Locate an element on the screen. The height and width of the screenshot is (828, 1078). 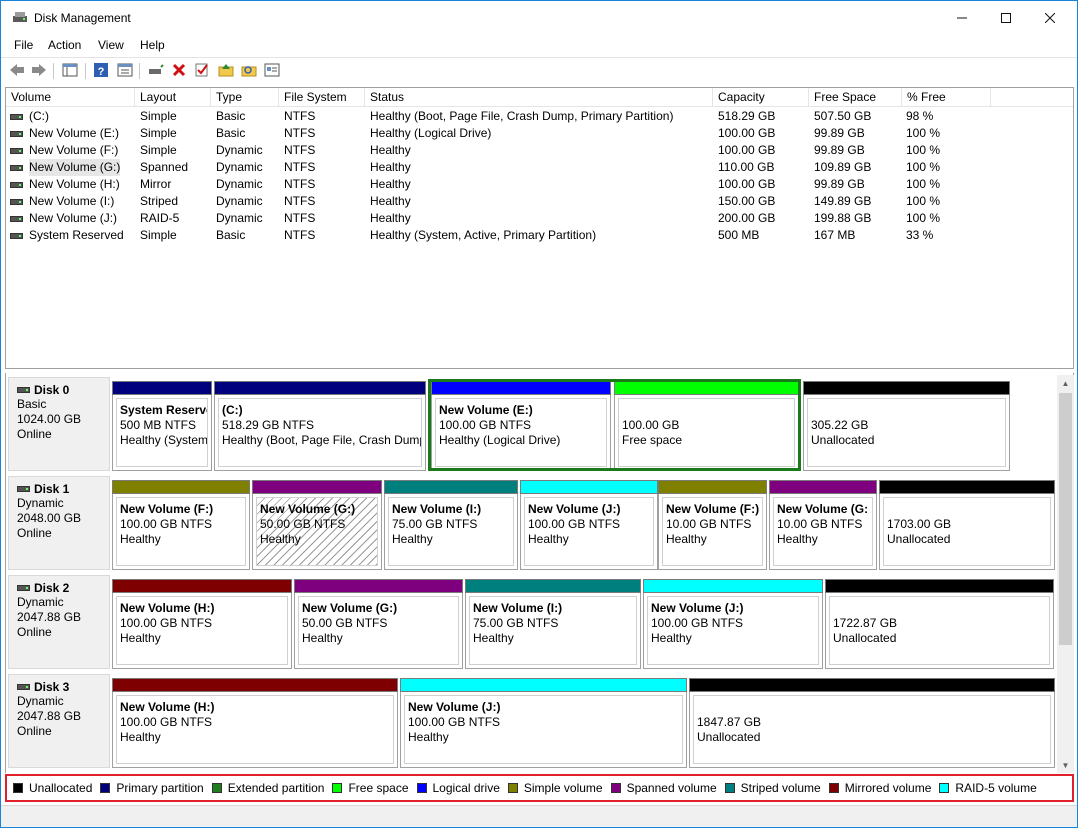
disk-label: Disk 3 Dynamic 2047.88 GB Online is located at coordinates (59, 721).